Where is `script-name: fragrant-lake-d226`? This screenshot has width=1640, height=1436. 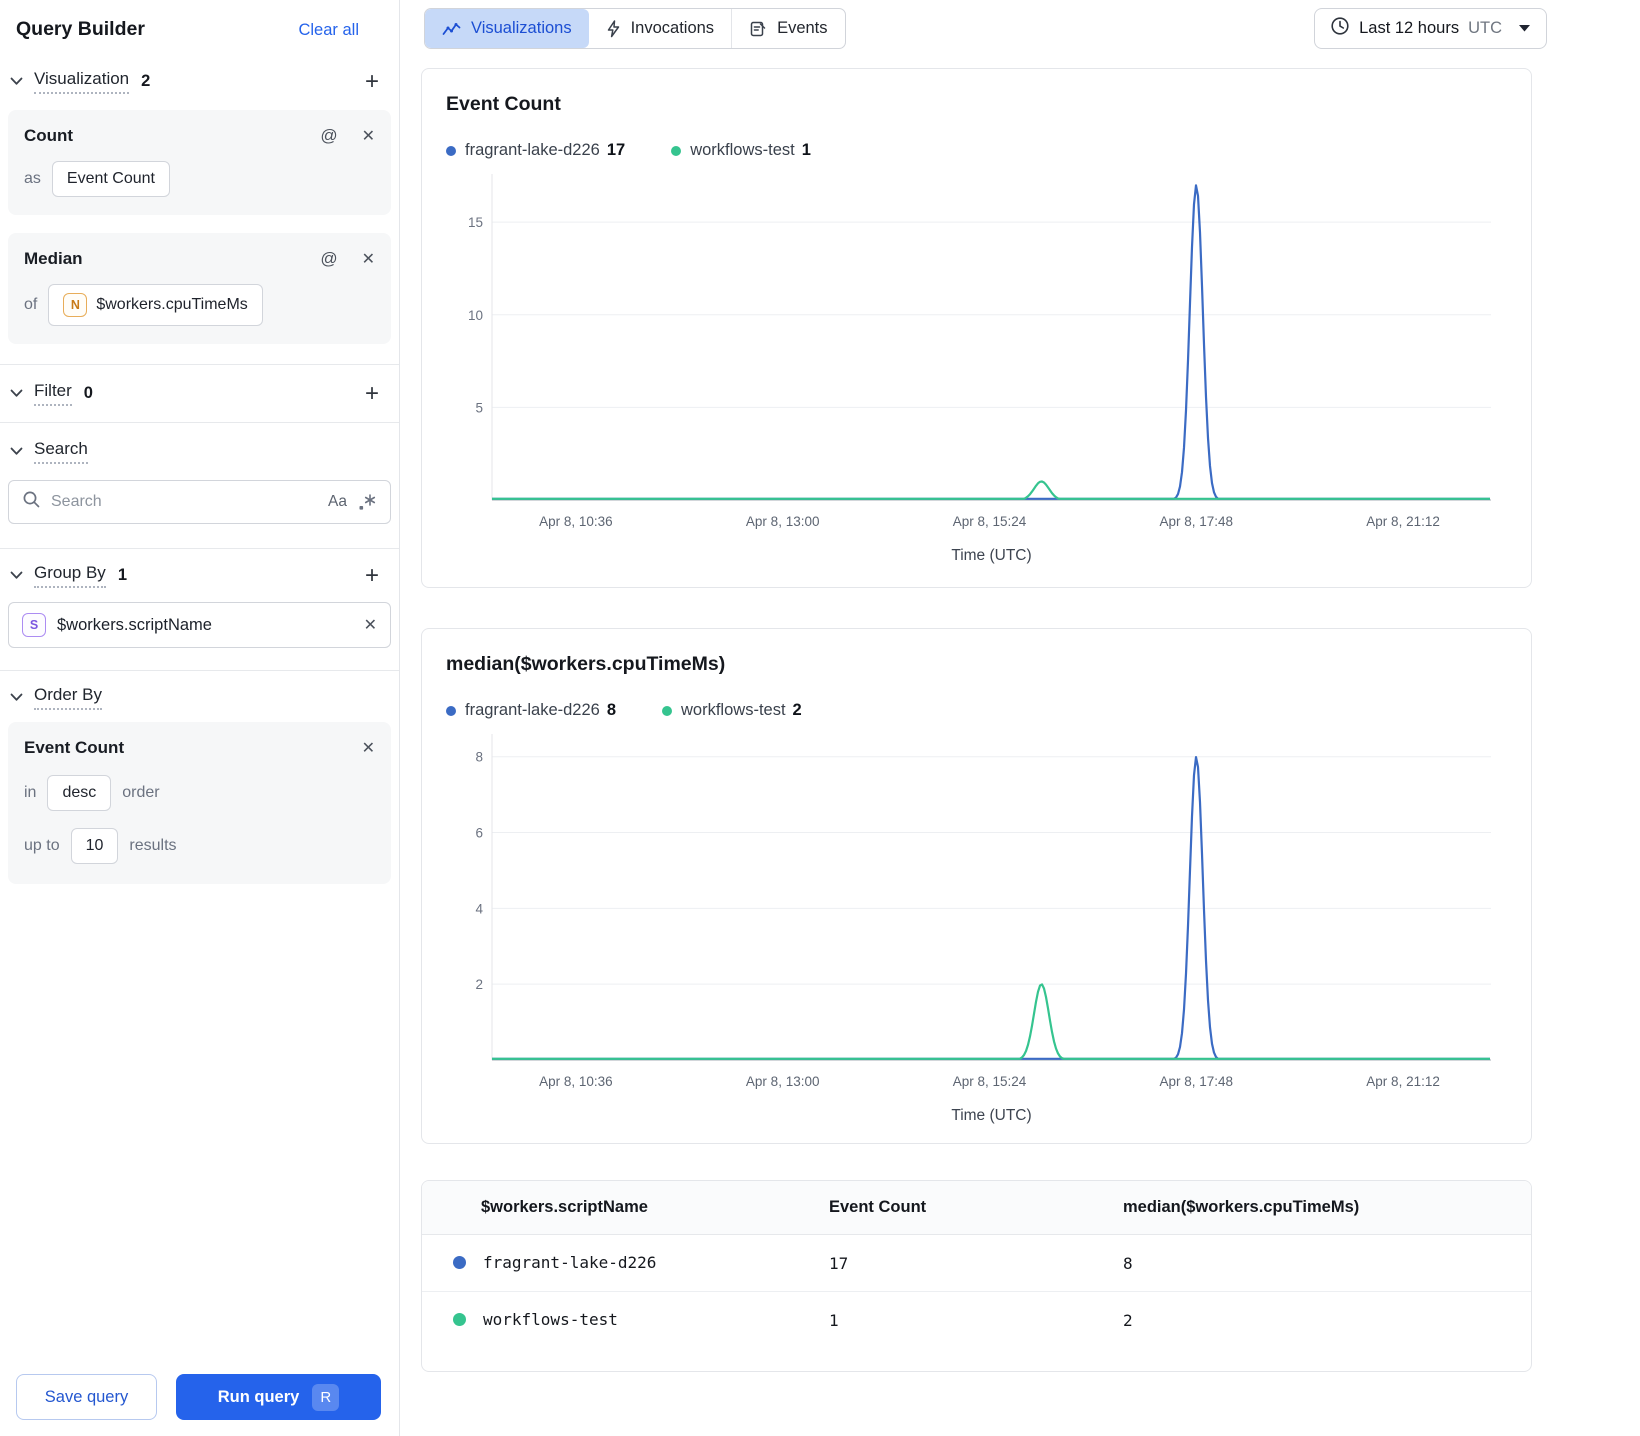
script-name: fragrant-lake-d226 is located at coordinates (570, 1262).